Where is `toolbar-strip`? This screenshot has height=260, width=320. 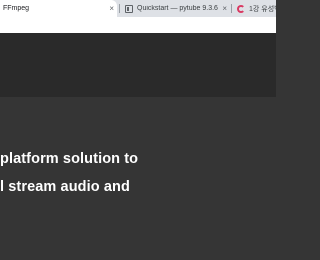 toolbar-strip is located at coordinates (138, 25).